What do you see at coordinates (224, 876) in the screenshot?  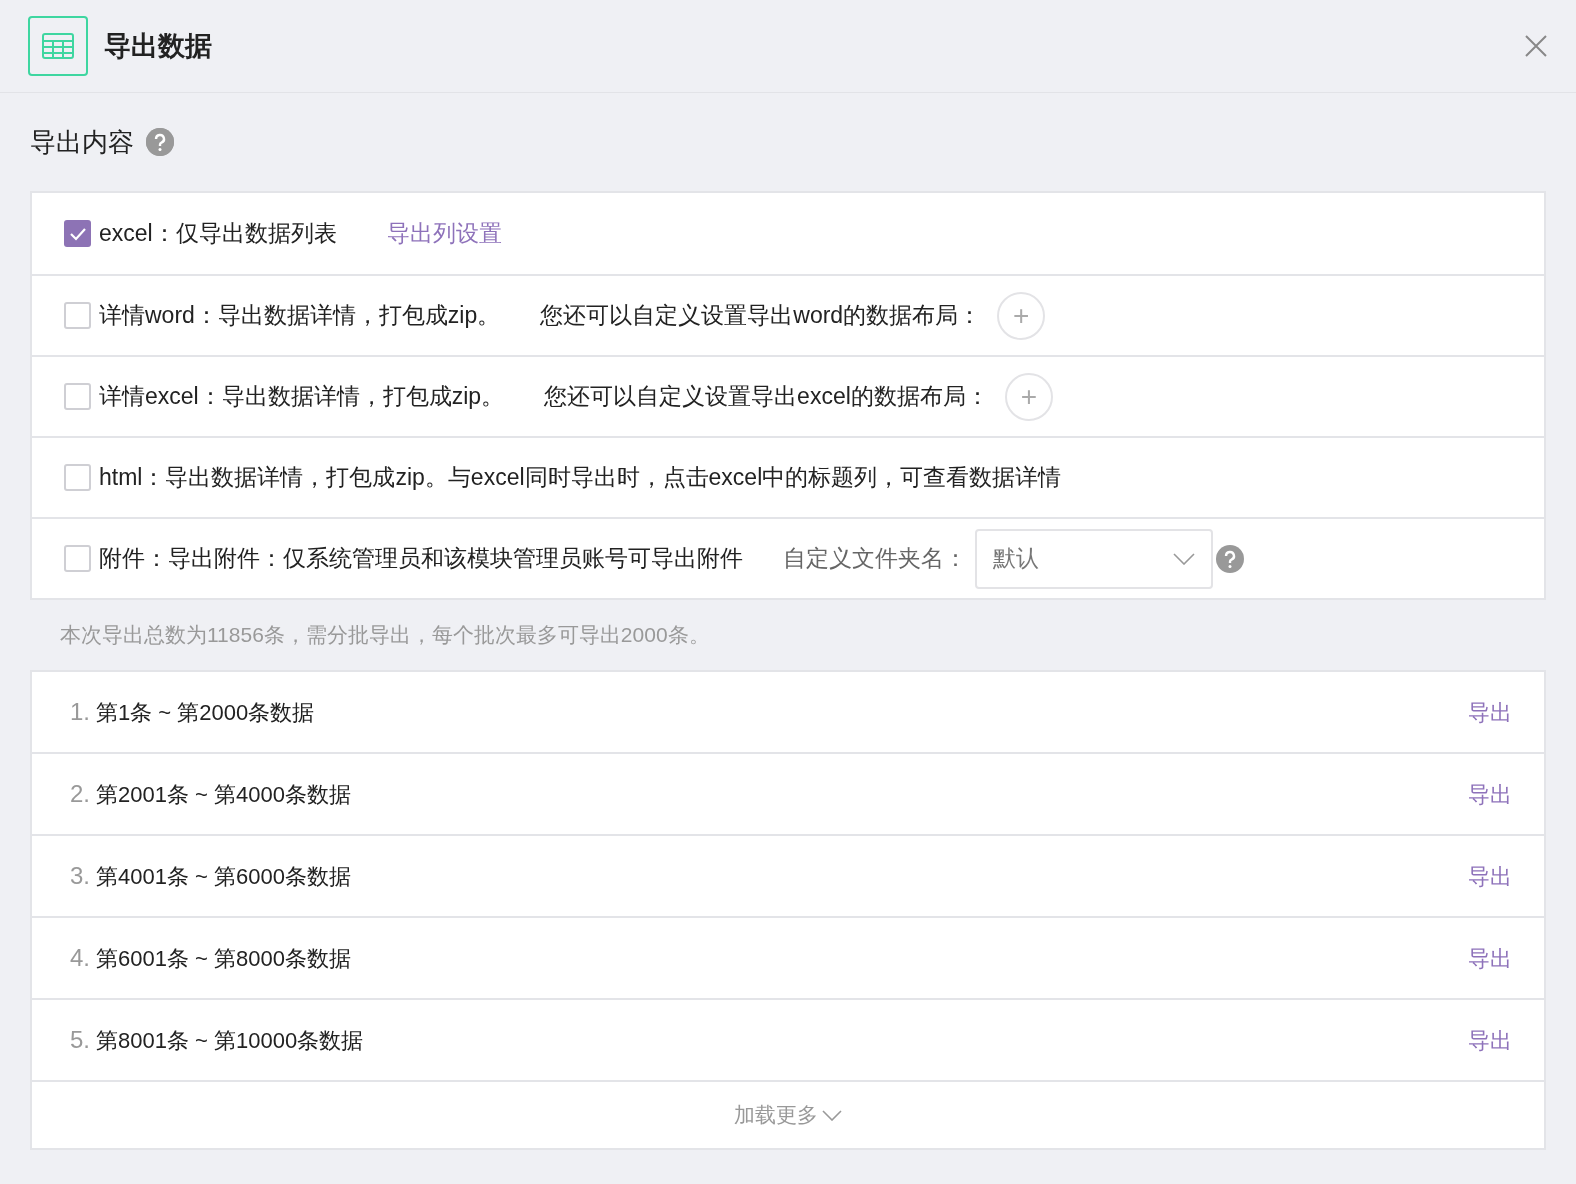 I see `batch-range: 第4001条 ~ 第6000条数据` at bounding box center [224, 876].